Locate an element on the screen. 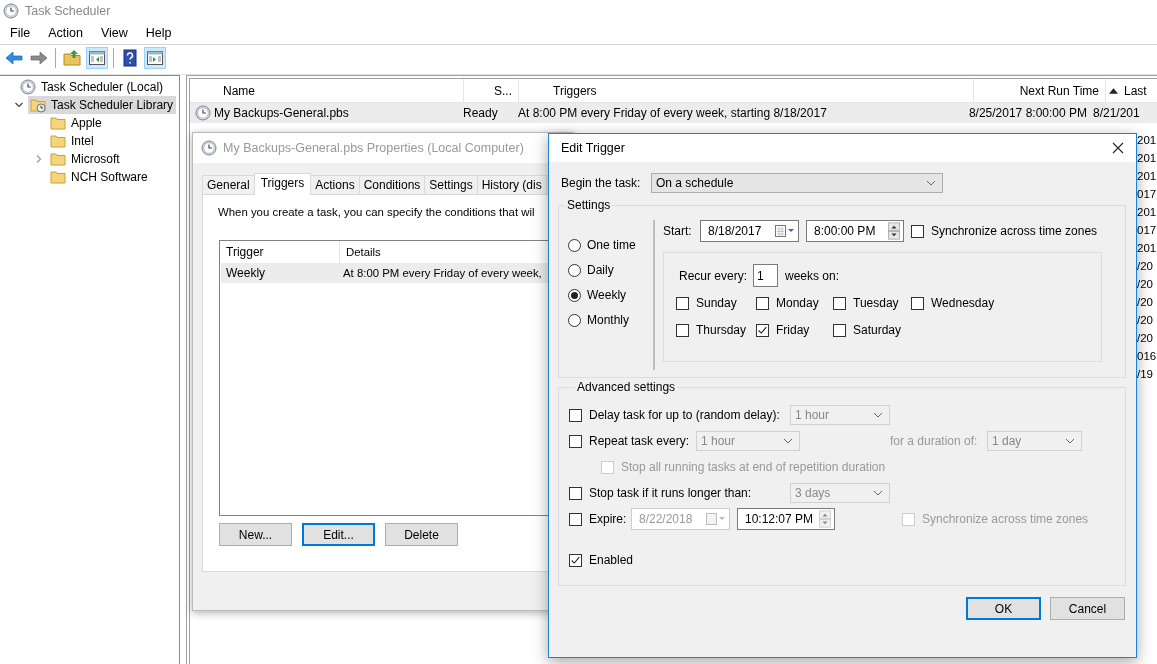 The height and width of the screenshot is (664, 1157). table-cell-text: Weekly is located at coordinates (246, 273).